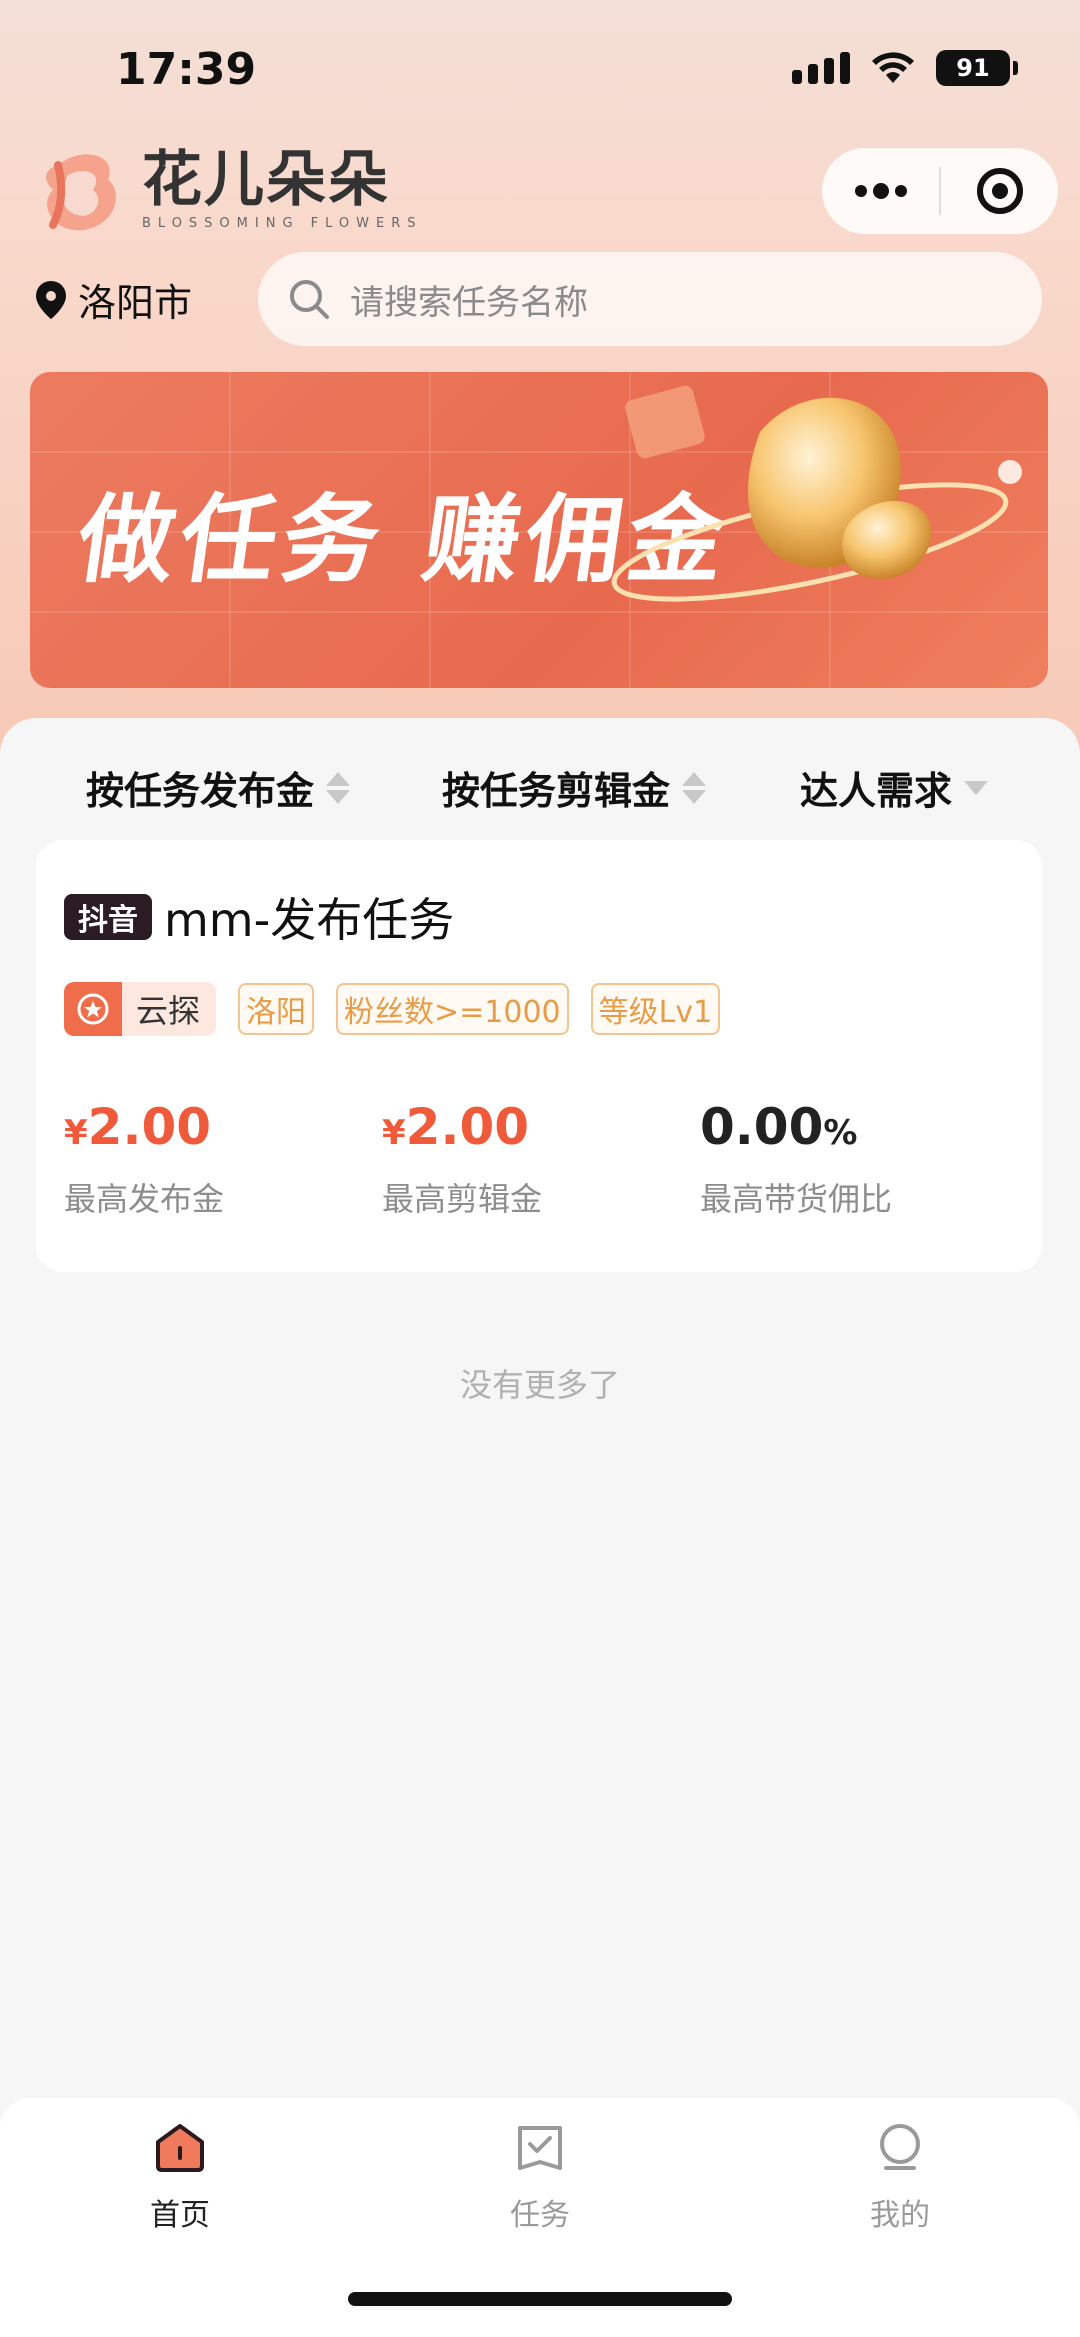 Image resolution: width=1080 pixels, height=2337 pixels. What do you see at coordinates (93, 1009) in the screenshot?
I see `medal-icon` at bounding box center [93, 1009].